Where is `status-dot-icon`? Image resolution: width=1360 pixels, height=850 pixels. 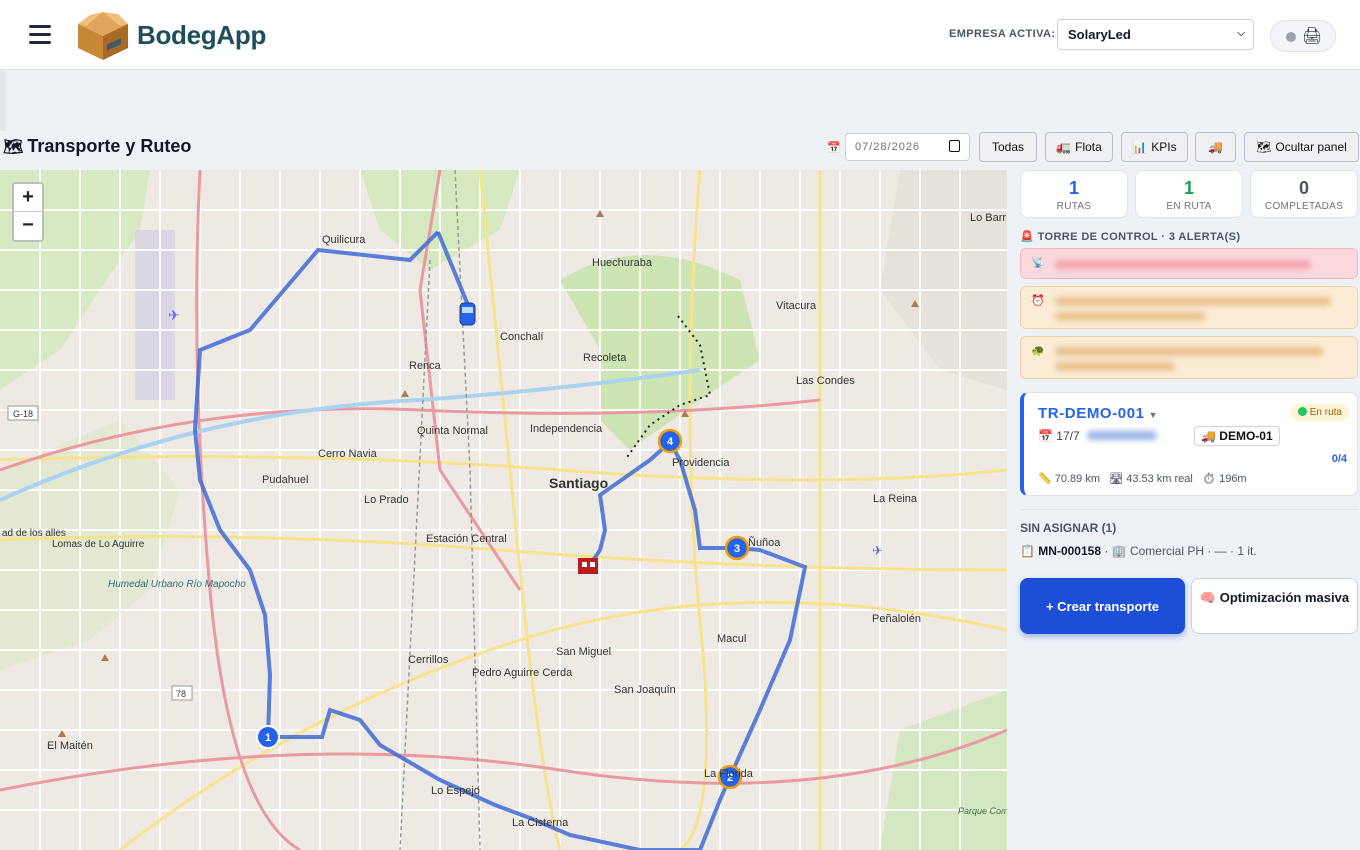 status-dot-icon is located at coordinates (1291, 37).